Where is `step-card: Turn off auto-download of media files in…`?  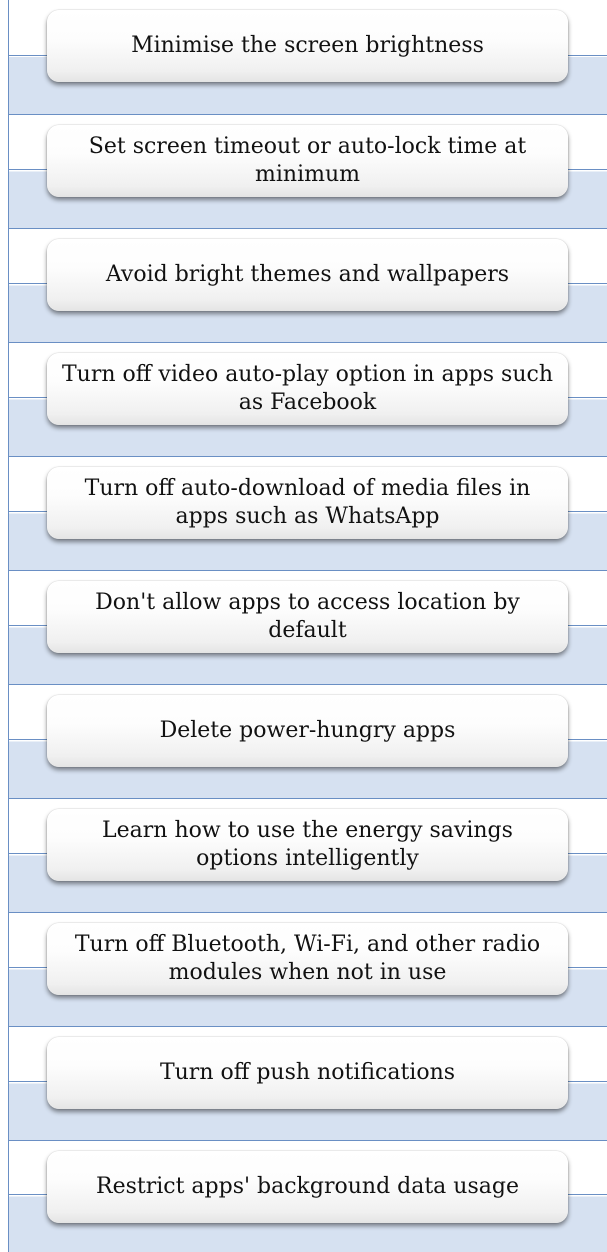 step-card: Turn off auto-download of media files in… is located at coordinates (307, 503).